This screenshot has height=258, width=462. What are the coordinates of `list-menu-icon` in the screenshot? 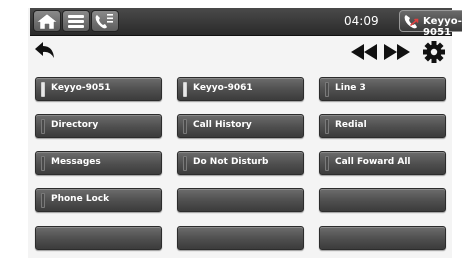 It's located at (76, 21).